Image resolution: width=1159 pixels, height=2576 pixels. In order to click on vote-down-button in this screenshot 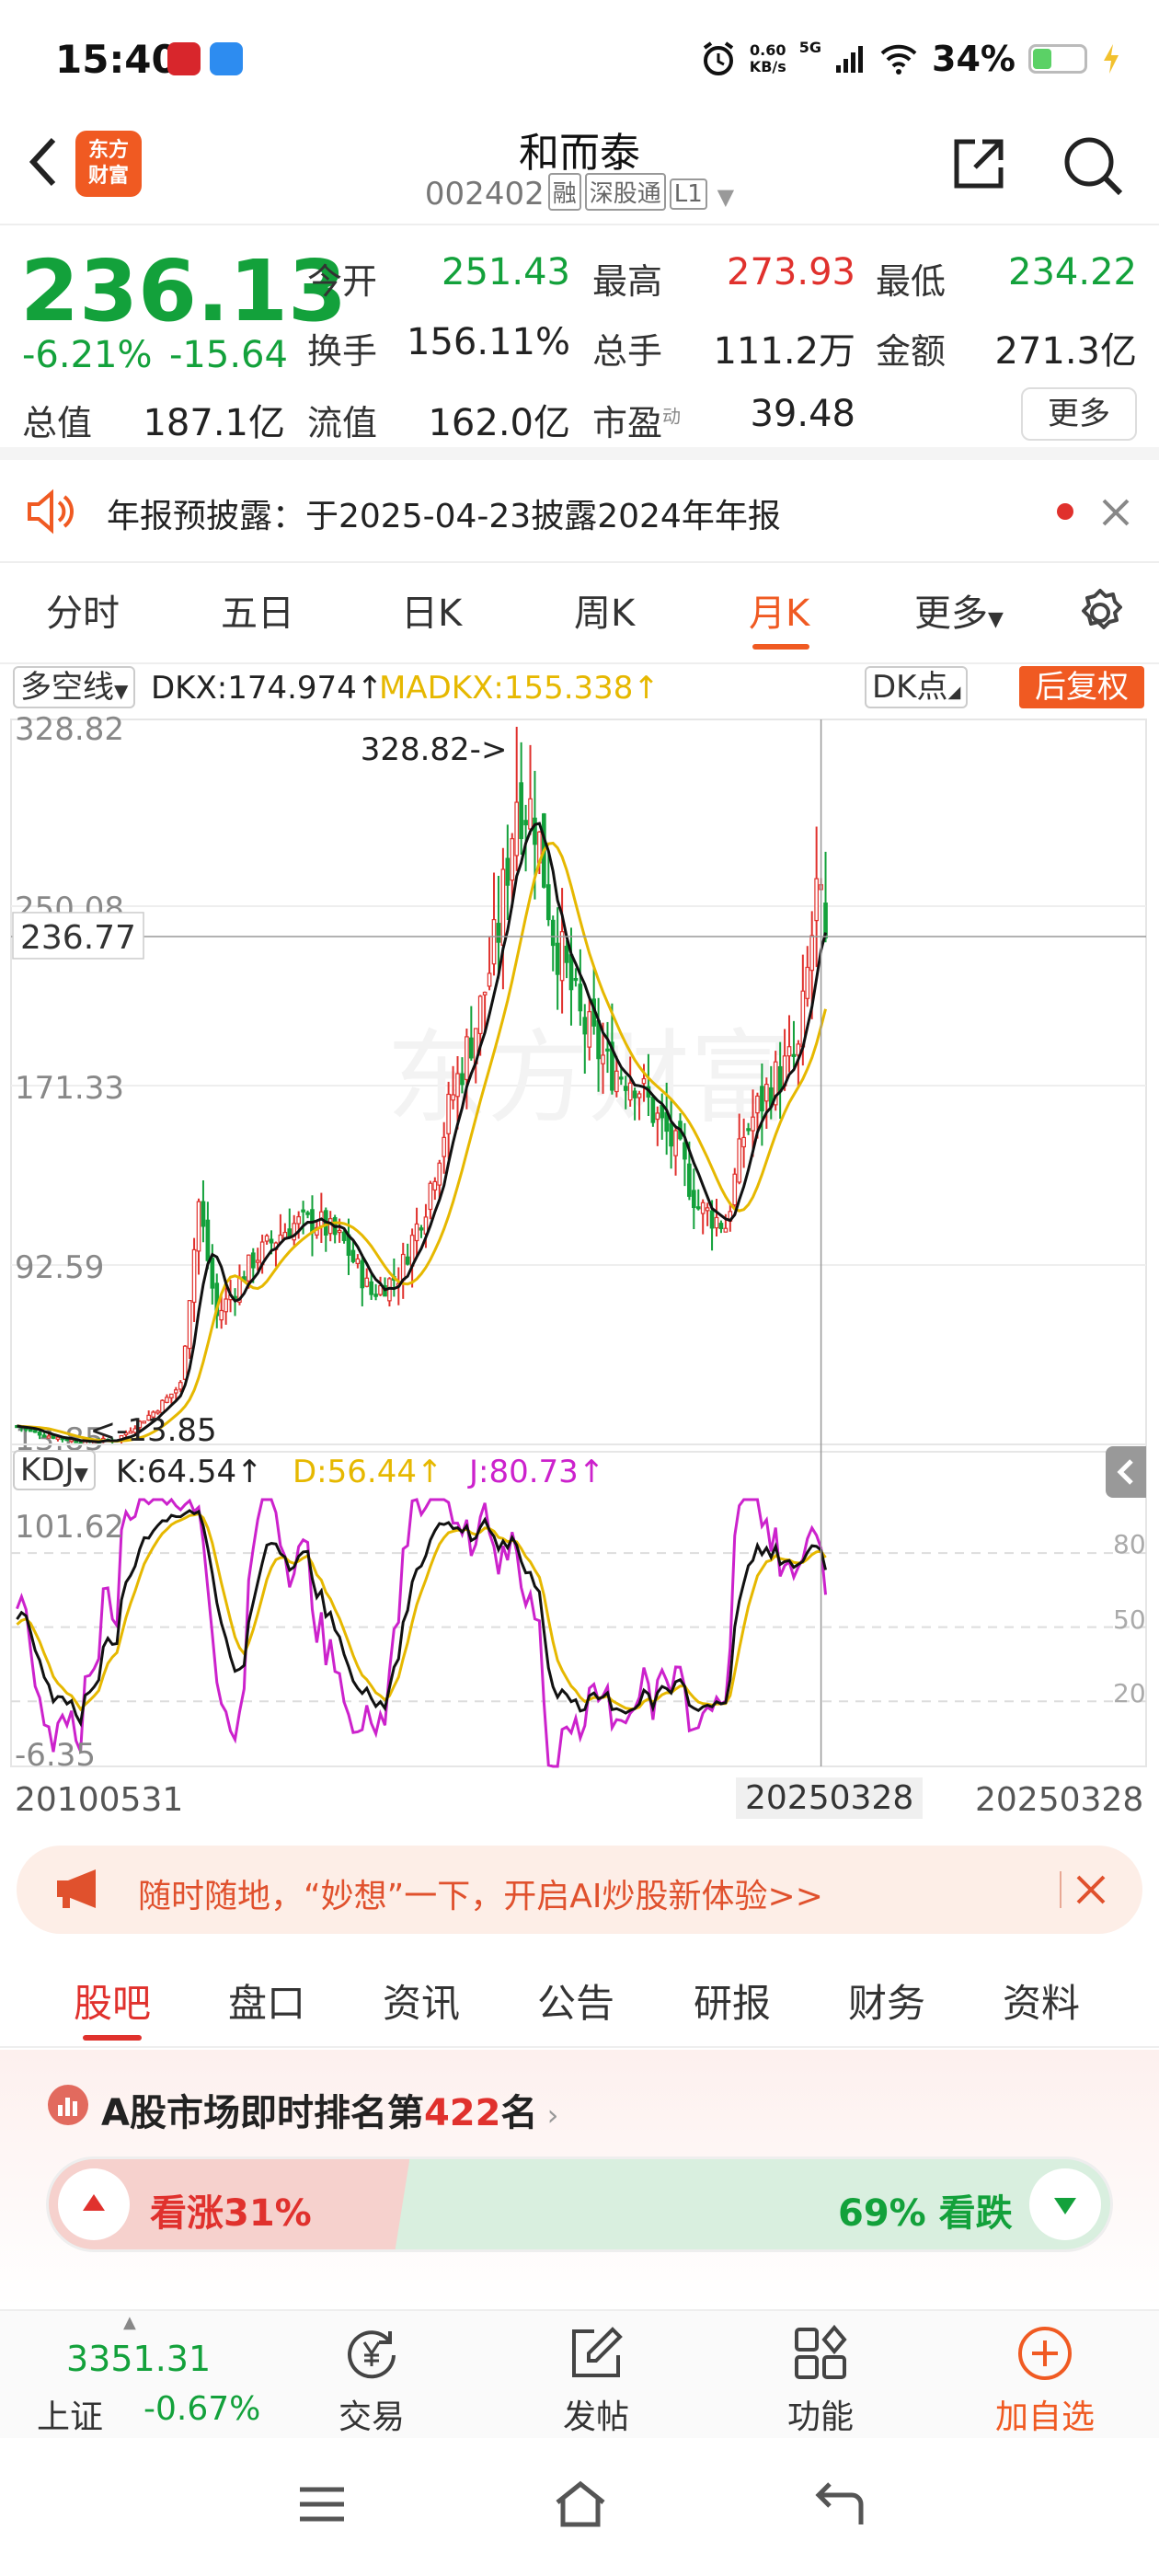, I will do `click(1065, 2204)`.